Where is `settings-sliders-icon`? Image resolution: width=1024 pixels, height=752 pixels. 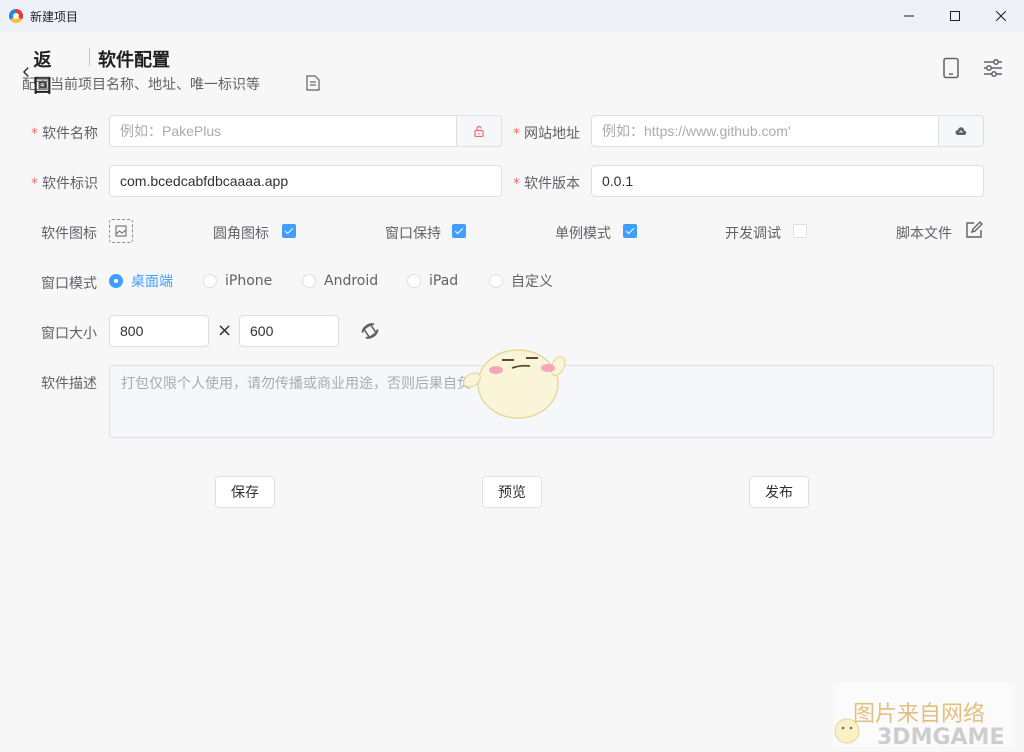 settings-sliders-icon is located at coordinates (993, 68).